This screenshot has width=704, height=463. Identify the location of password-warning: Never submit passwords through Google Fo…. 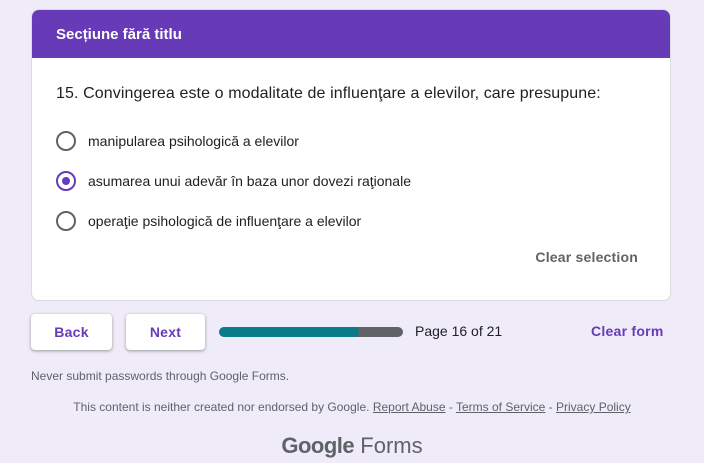
(160, 376).